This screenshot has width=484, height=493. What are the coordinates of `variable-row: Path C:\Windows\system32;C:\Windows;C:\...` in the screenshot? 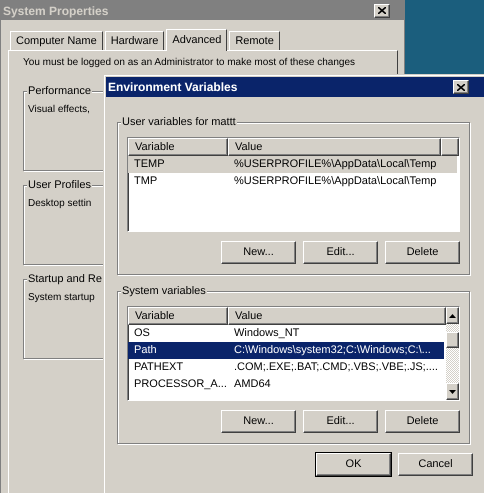 It's located at (286, 350).